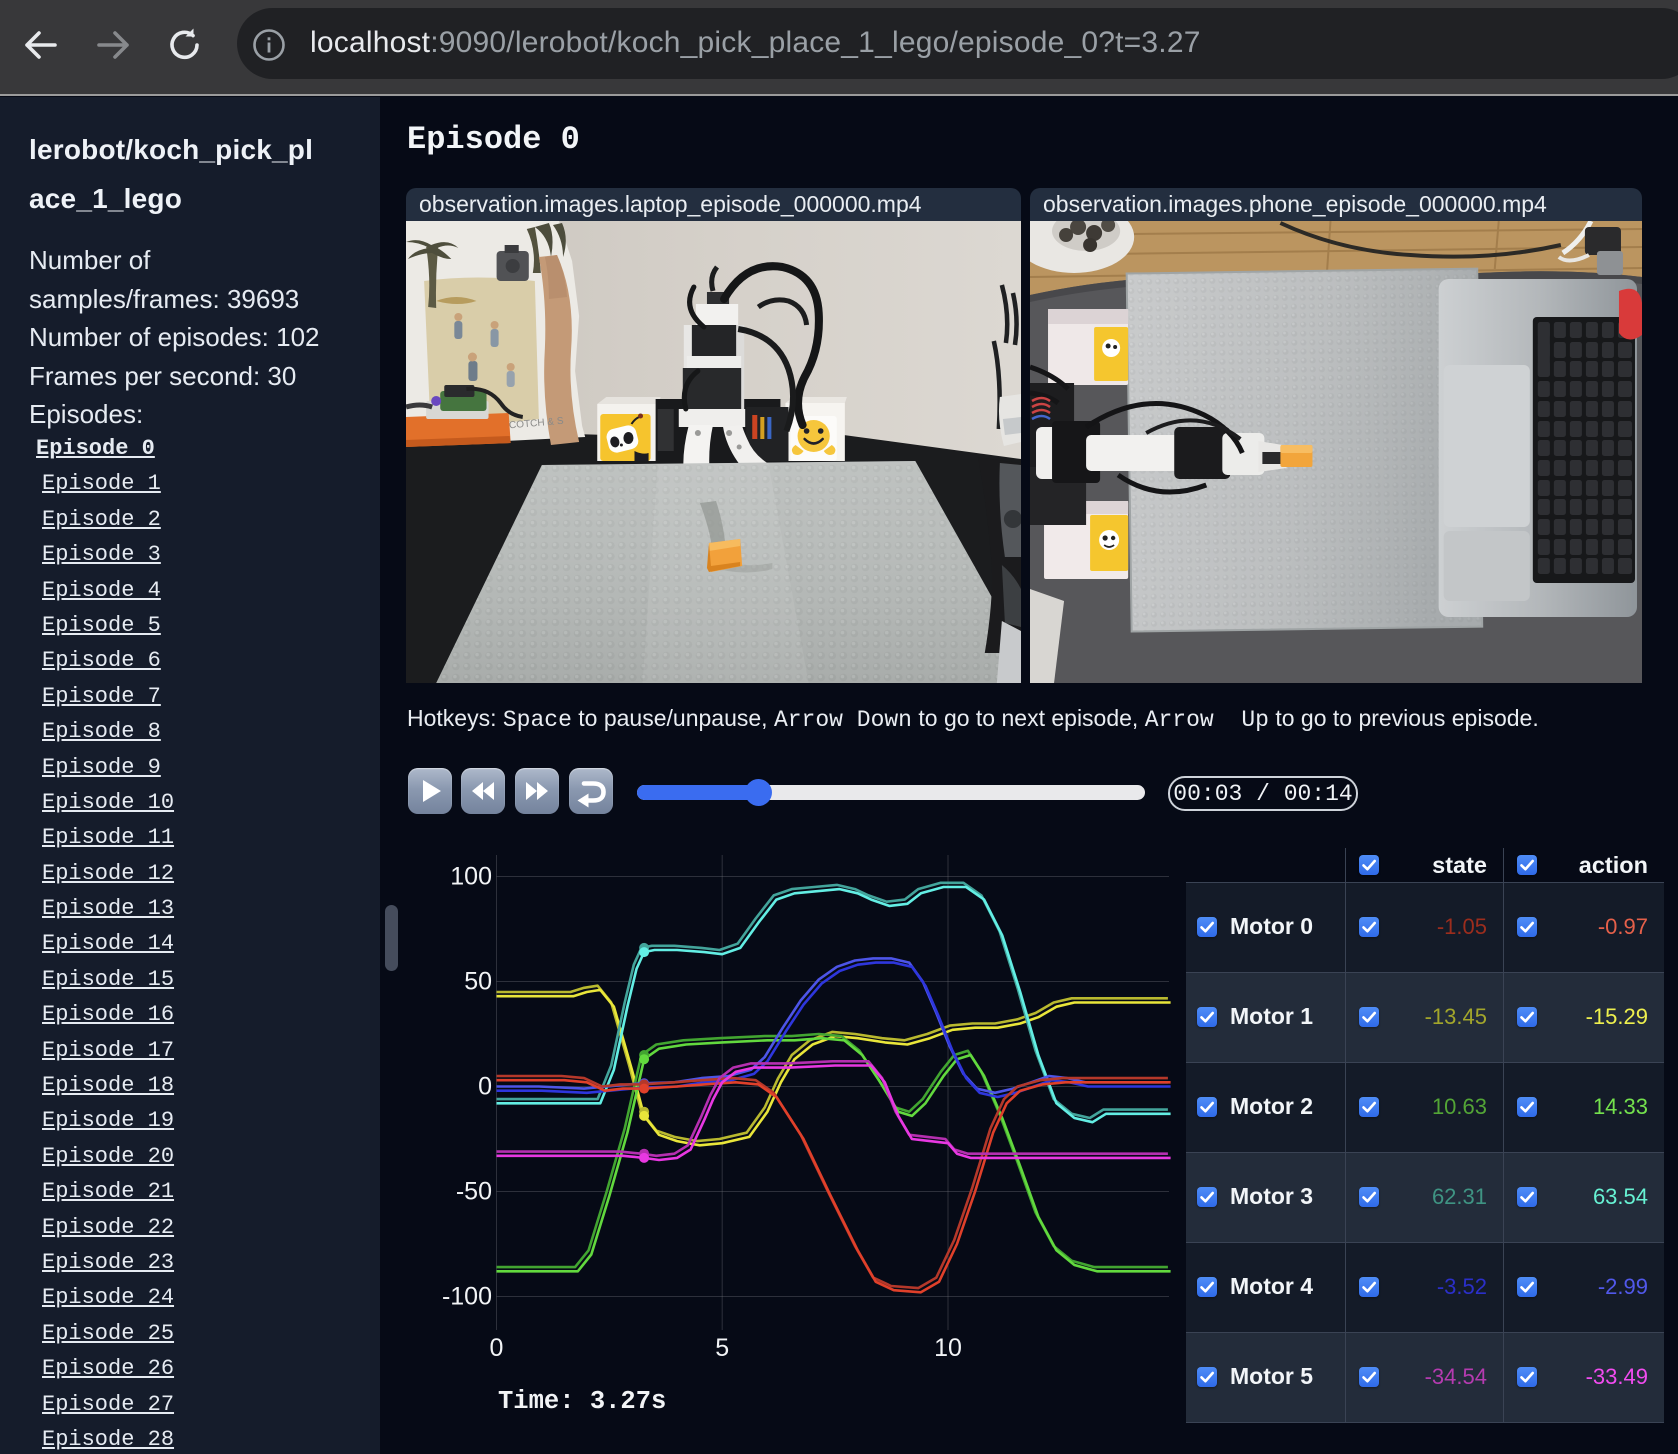 This screenshot has width=1678, height=1454. Describe the element at coordinates (474, 1192) in the screenshot. I see `svg-text: -50` at that location.